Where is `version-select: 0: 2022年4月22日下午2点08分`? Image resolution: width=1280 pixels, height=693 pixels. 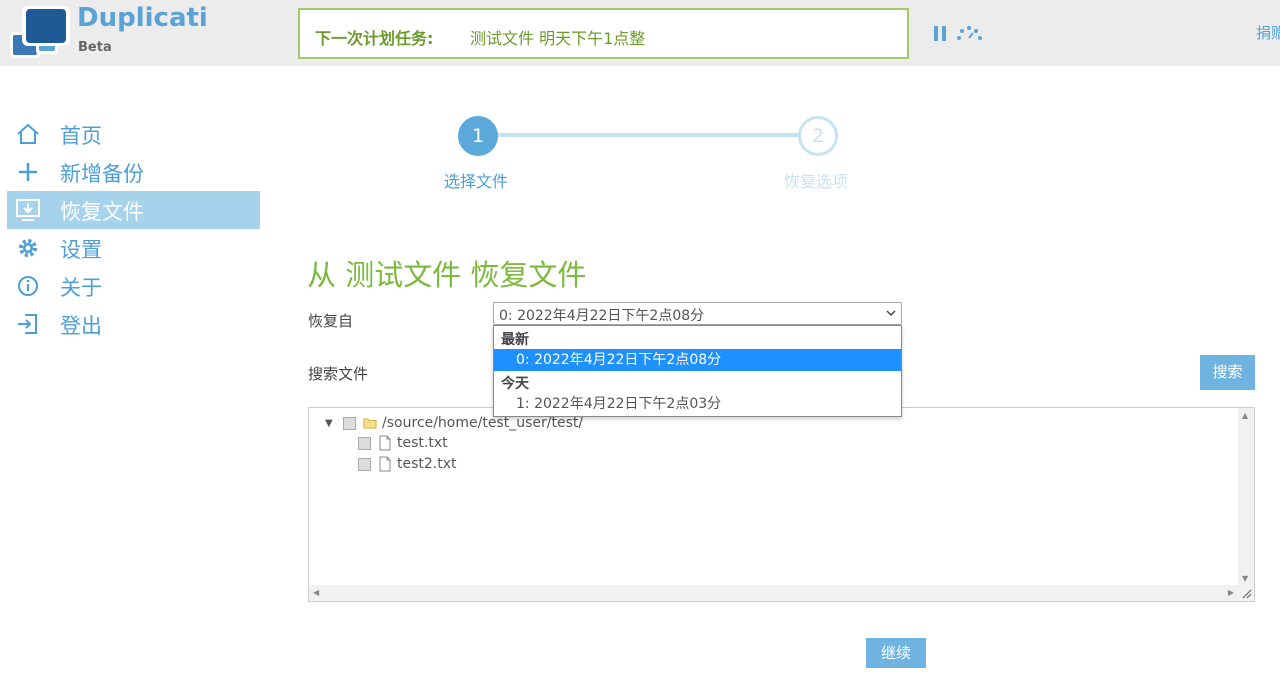 version-select: 0: 2022年4月22日下午2点08分 is located at coordinates (697, 313).